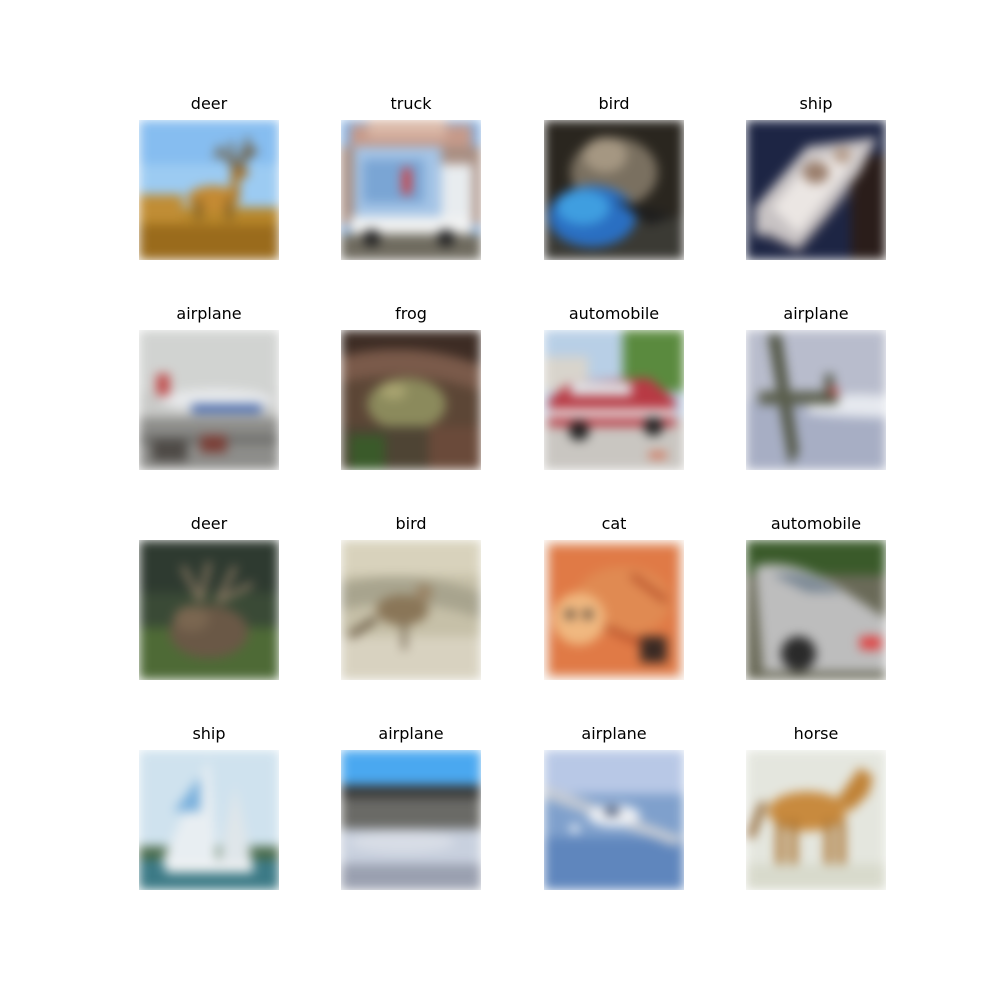  Describe the element at coordinates (614, 610) in the screenshot. I see `cat-image` at that location.